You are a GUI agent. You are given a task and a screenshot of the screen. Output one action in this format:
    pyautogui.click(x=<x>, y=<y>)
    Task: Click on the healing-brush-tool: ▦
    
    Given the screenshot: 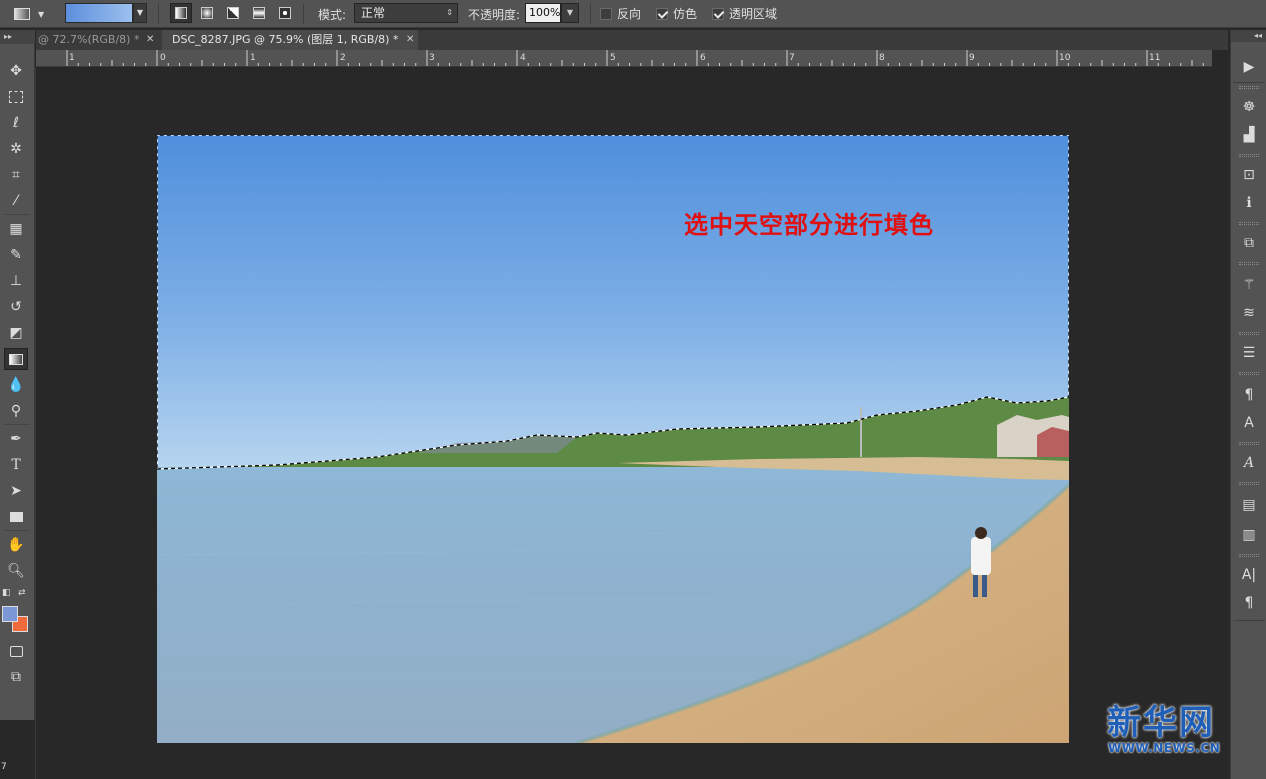 What is the action you would take?
    pyautogui.click(x=16, y=229)
    